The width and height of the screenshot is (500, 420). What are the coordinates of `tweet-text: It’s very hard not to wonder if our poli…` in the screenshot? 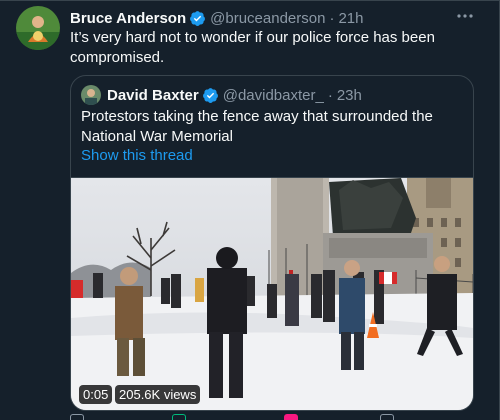 It's located at (252, 47).